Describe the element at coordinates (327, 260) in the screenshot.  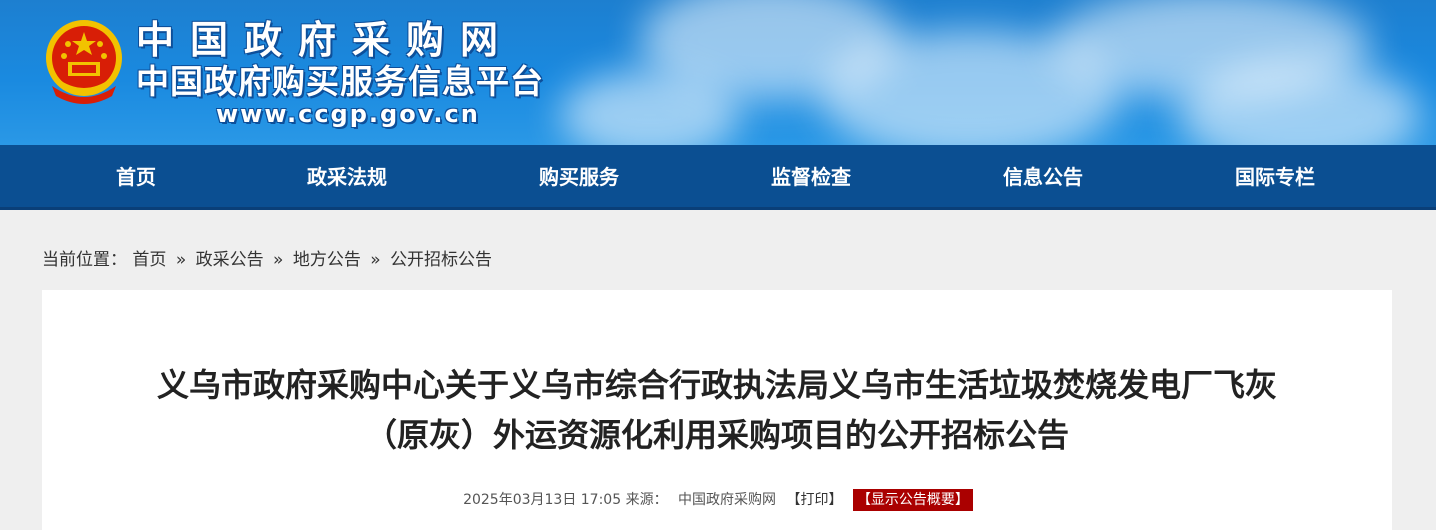
I see `breadcrumb-item-local-announcements: 地方公告` at that location.